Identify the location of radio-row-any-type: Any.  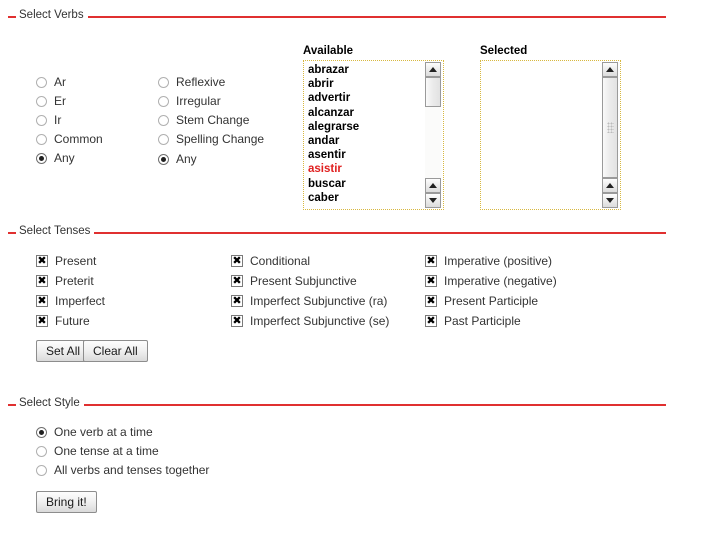
(55, 158).